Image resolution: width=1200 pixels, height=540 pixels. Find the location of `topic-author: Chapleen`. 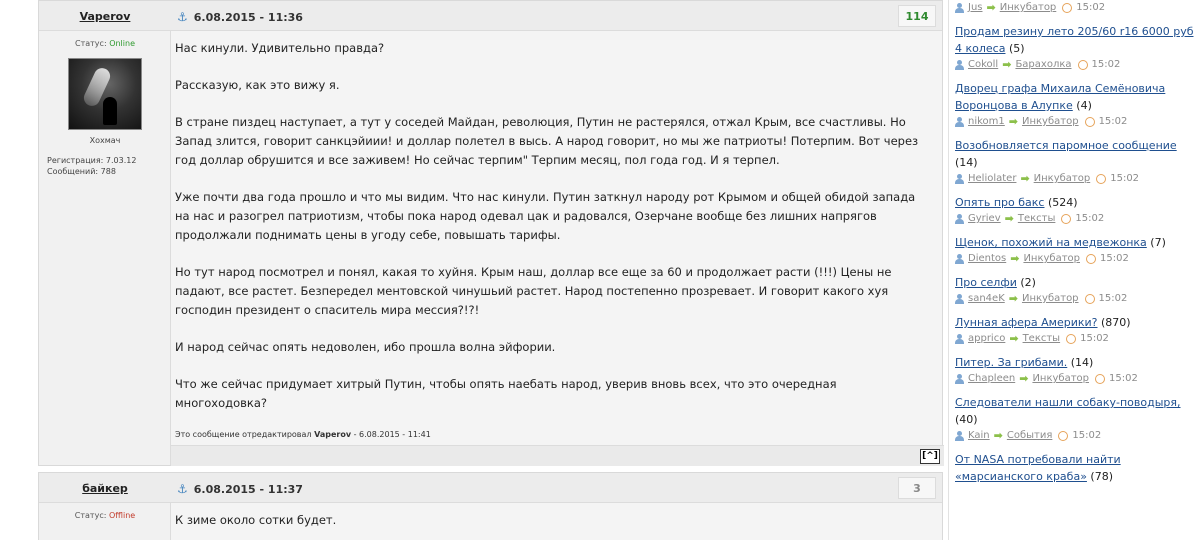

topic-author: Chapleen is located at coordinates (991, 378).